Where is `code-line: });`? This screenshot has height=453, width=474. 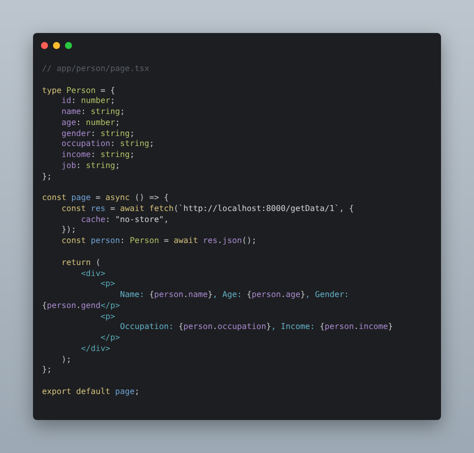
code-line: }); is located at coordinates (68, 230).